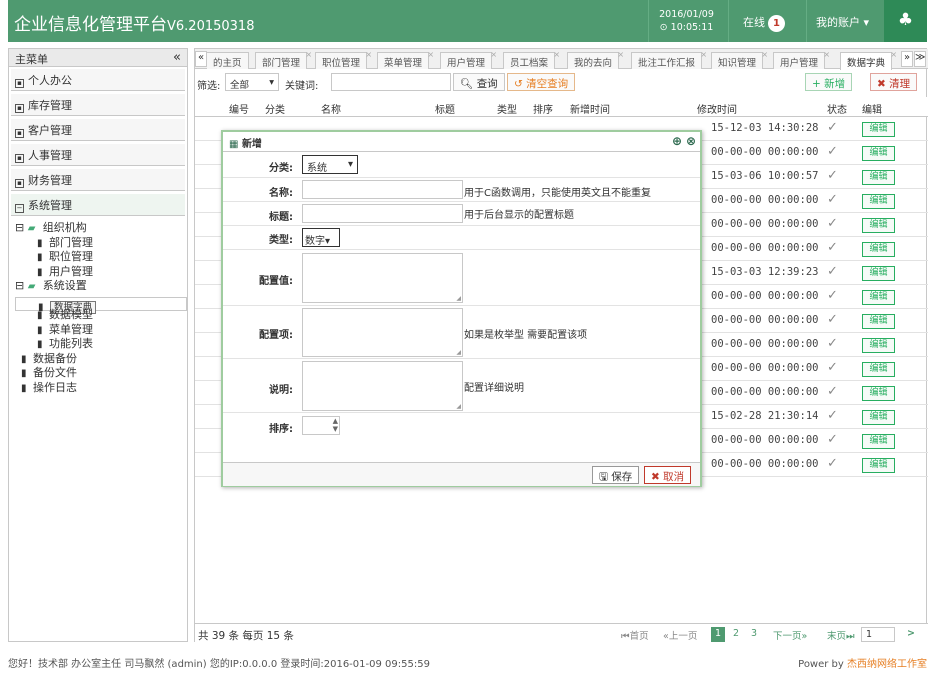 This screenshot has width=944, height=678. What do you see at coordinates (767, 21) in the screenshot?
I see `online-users-button: 在线 1` at bounding box center [767, 21].